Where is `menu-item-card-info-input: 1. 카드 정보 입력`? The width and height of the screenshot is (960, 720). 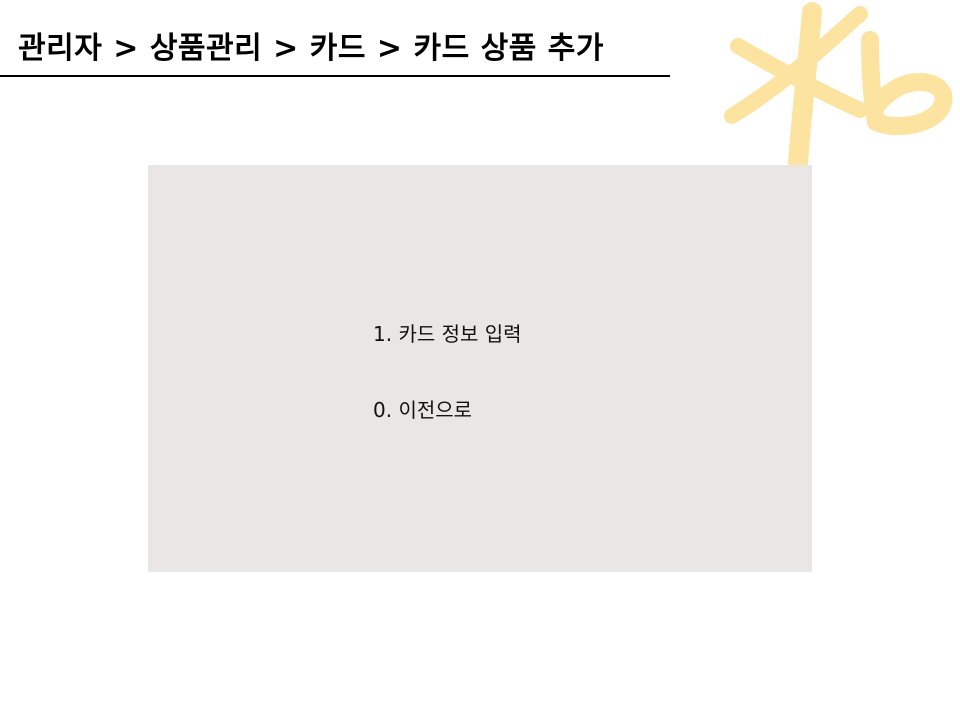
menu-item-card-info-input: 1. 카드 정보 입력 is located at coordinates (447, 334).